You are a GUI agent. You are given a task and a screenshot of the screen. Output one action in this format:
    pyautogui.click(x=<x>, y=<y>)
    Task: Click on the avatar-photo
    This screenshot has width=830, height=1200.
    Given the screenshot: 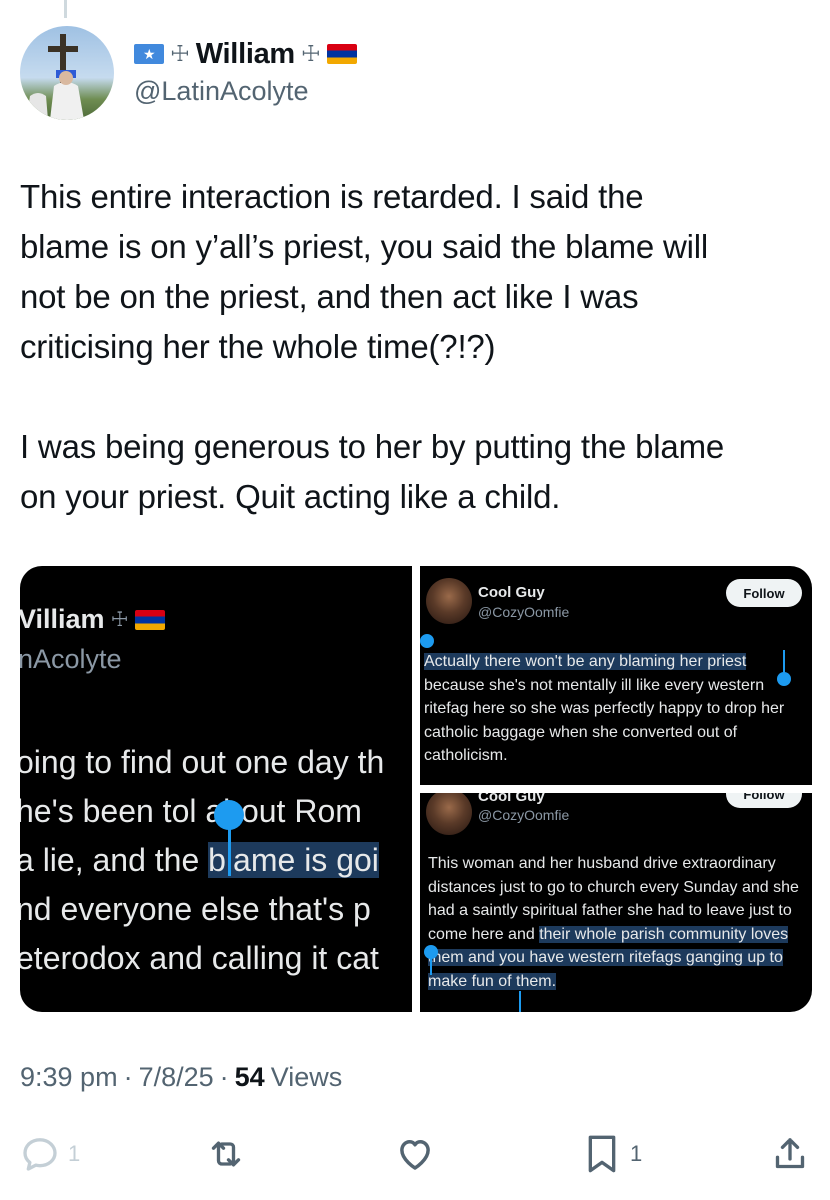 What is the action you would take?
    pyautogui.click(x=55, y=77)
    